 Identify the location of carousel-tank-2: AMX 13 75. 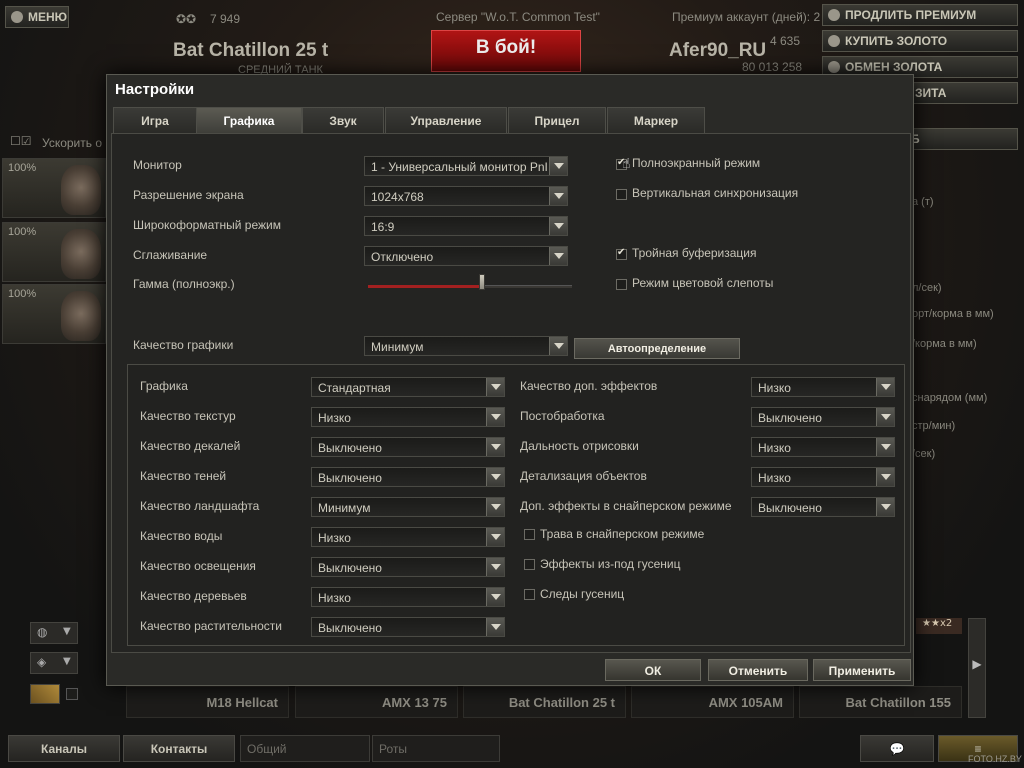
(376, 702).